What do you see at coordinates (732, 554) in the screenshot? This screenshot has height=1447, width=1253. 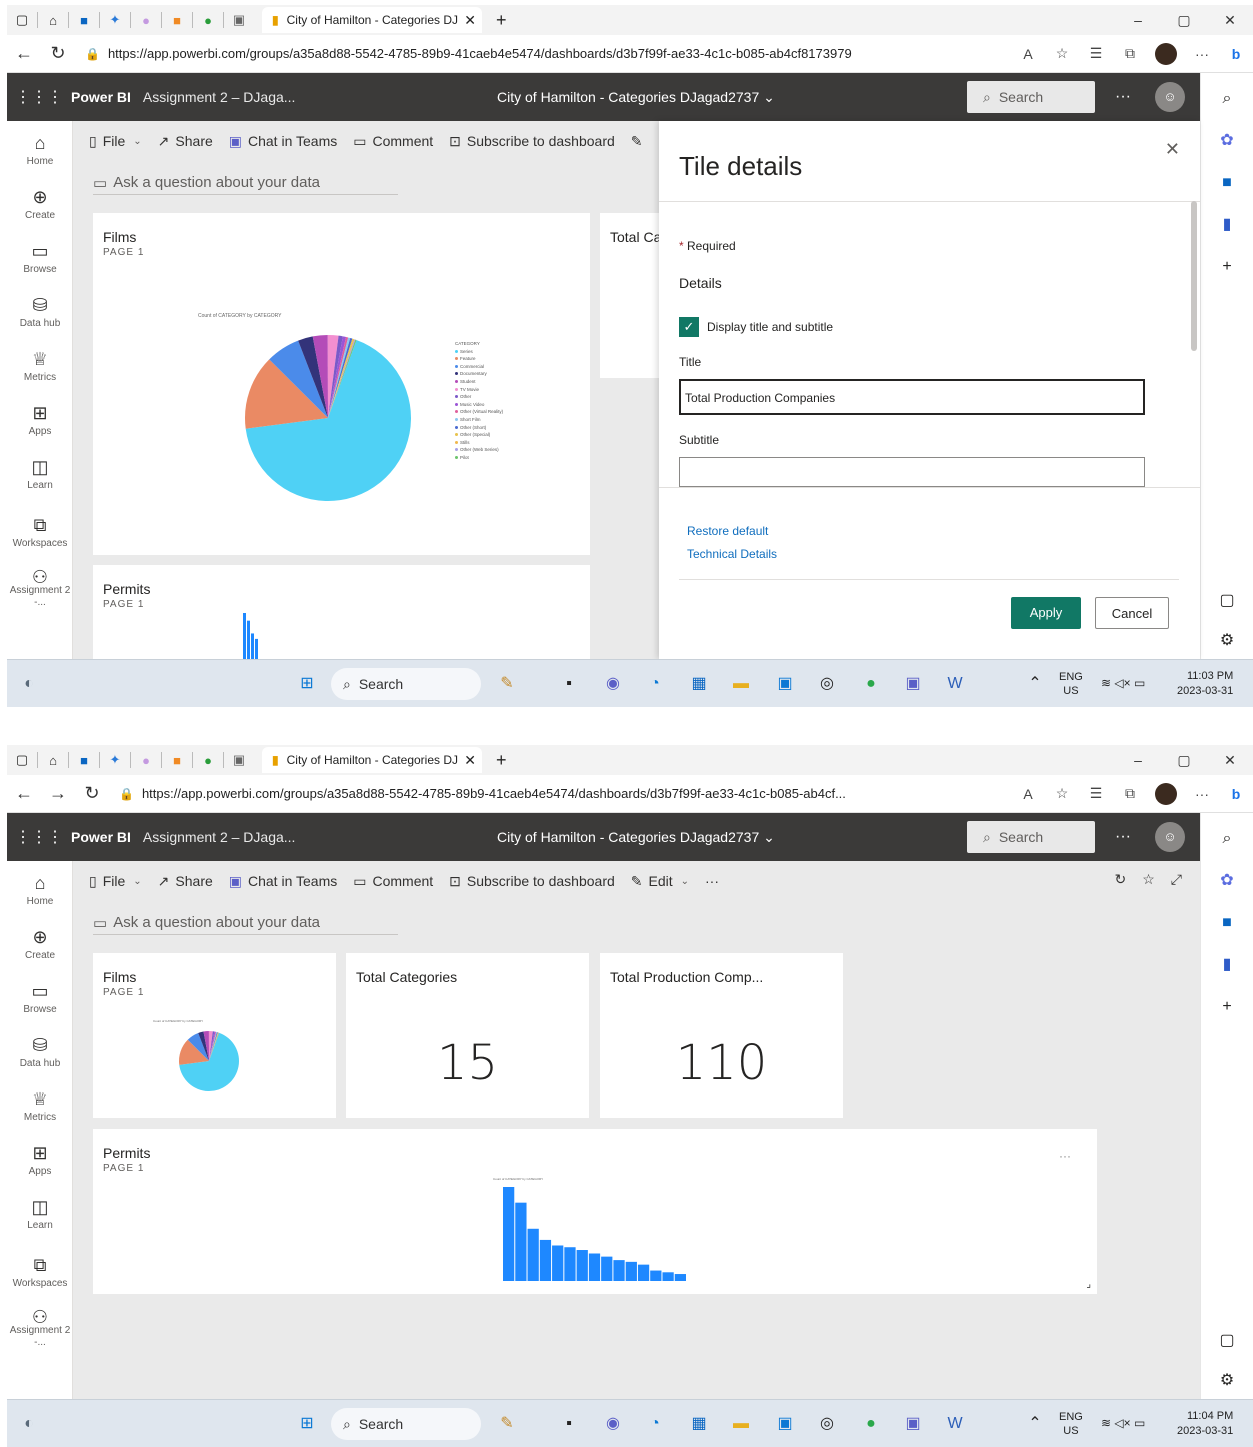 I see `technical-details-link: Technical Details` at bounding box center [732, 554].